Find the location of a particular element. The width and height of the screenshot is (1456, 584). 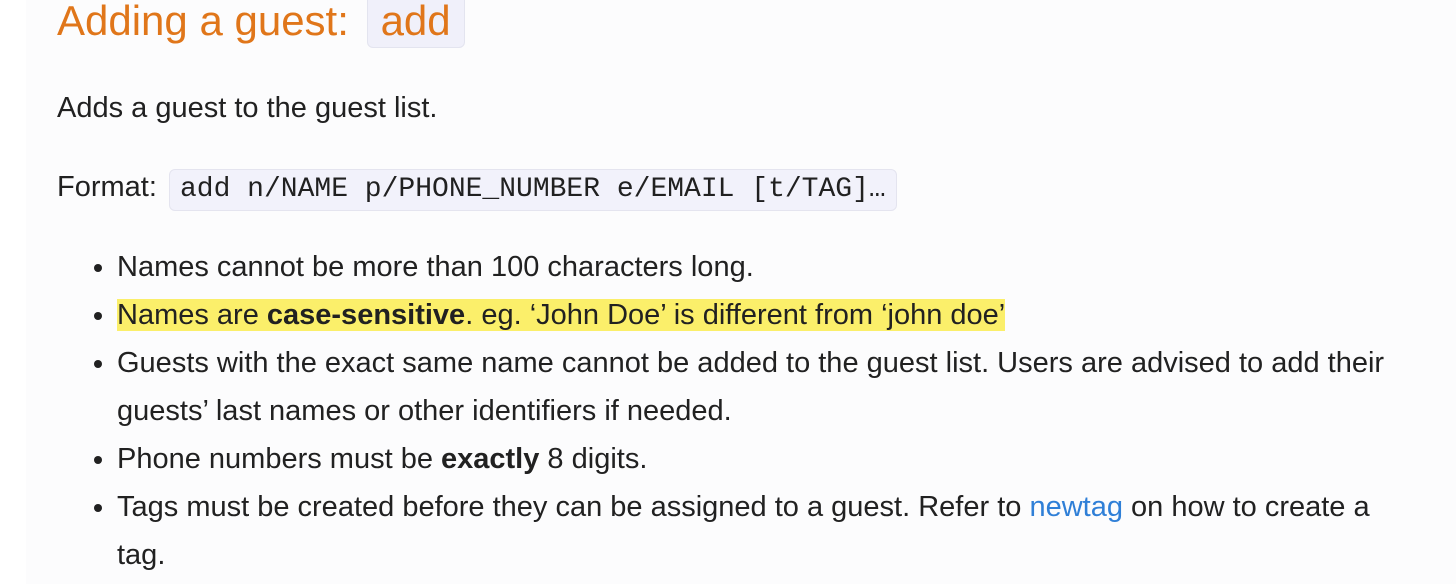

emphasis: exactly is located at coordinates (490, 459).